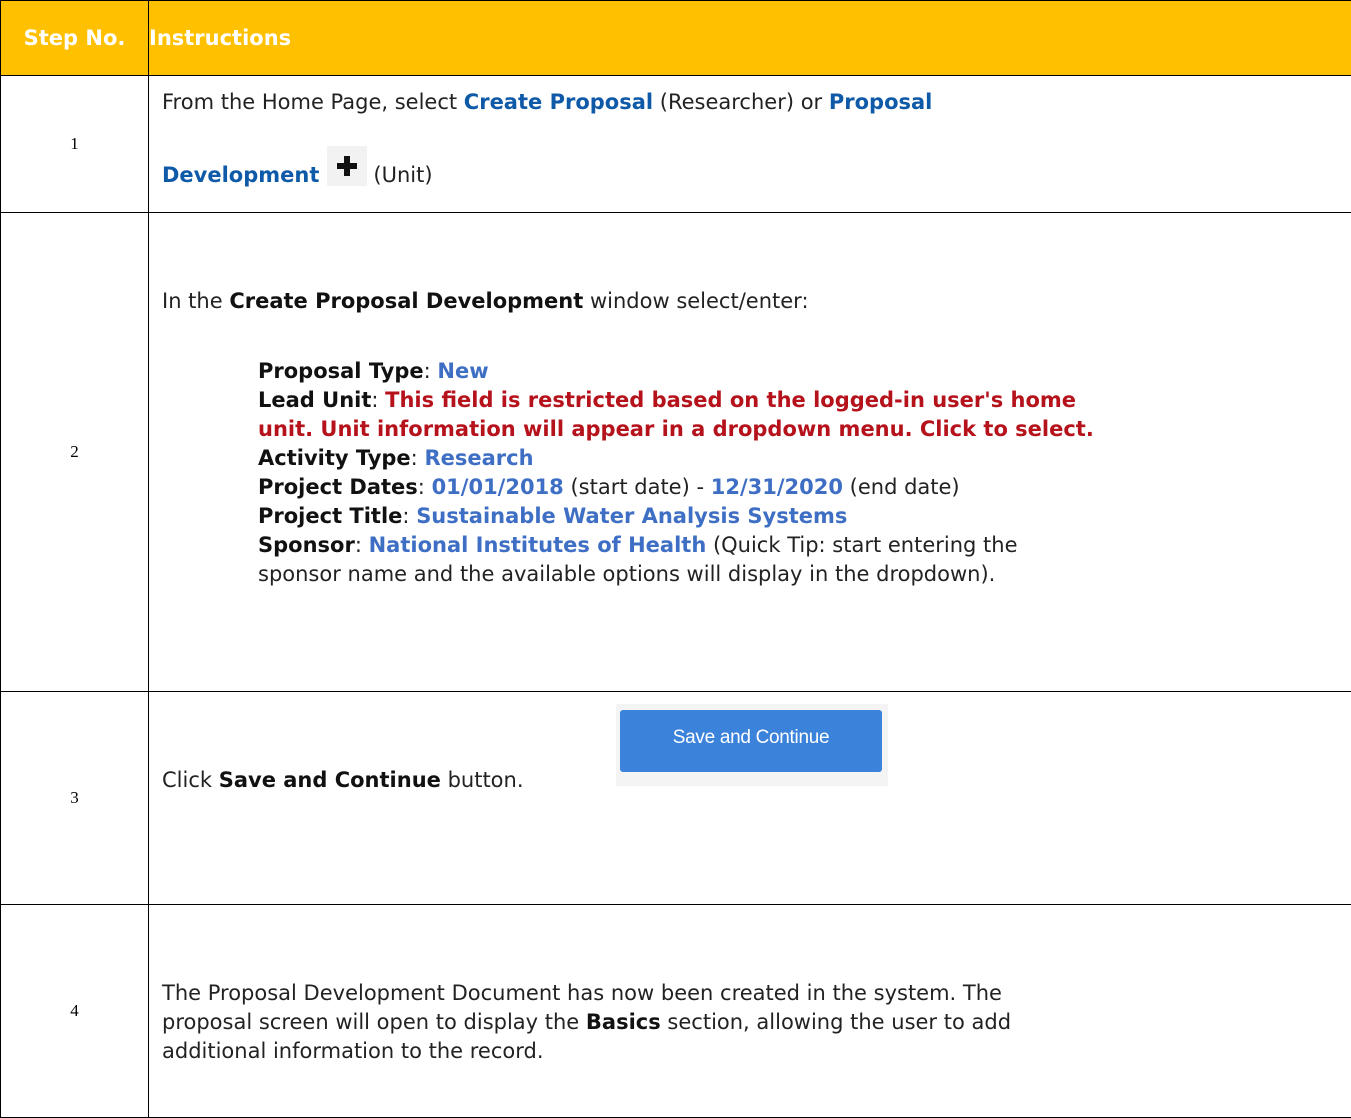 Image resolution: width=1351 pixels, height=1118 pixels. Describe the element at coordinates (479, 458) in the screenshot. I see `activity-type-value: Research` at that location.